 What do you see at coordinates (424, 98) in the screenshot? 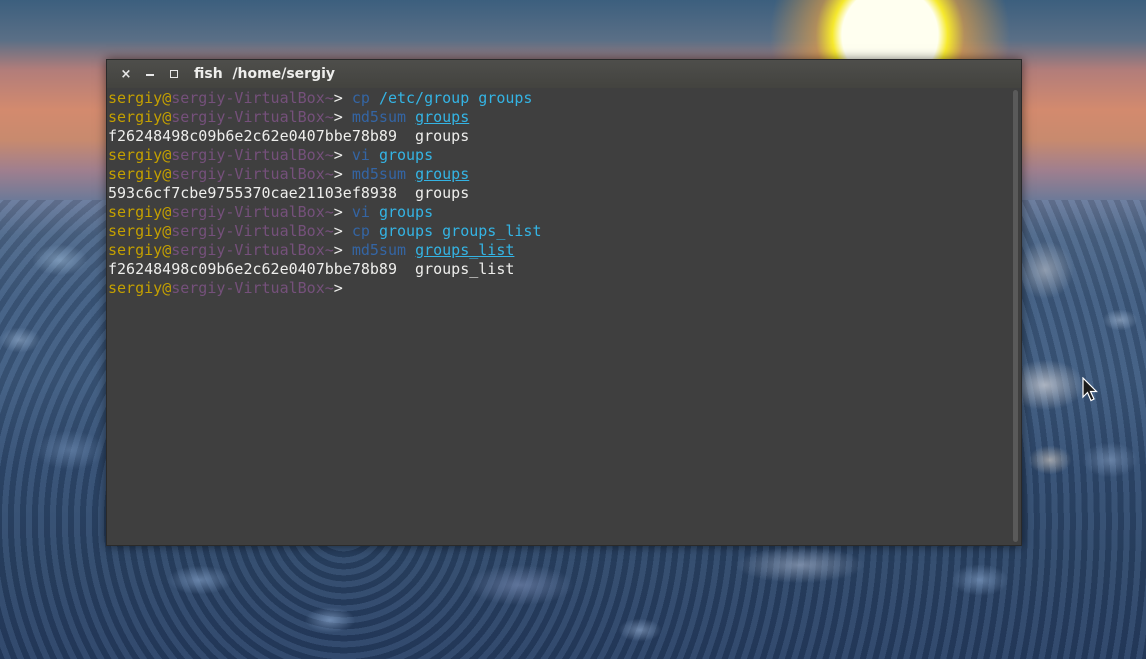
I see `command-argument: /etc/group` at bounding box center [424, 98].